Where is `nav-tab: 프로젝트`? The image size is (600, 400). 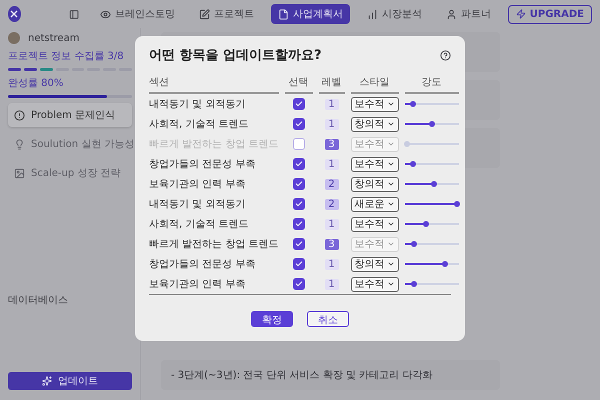
nav-tab: 프로젝트 is located at coordinates (226, 14).